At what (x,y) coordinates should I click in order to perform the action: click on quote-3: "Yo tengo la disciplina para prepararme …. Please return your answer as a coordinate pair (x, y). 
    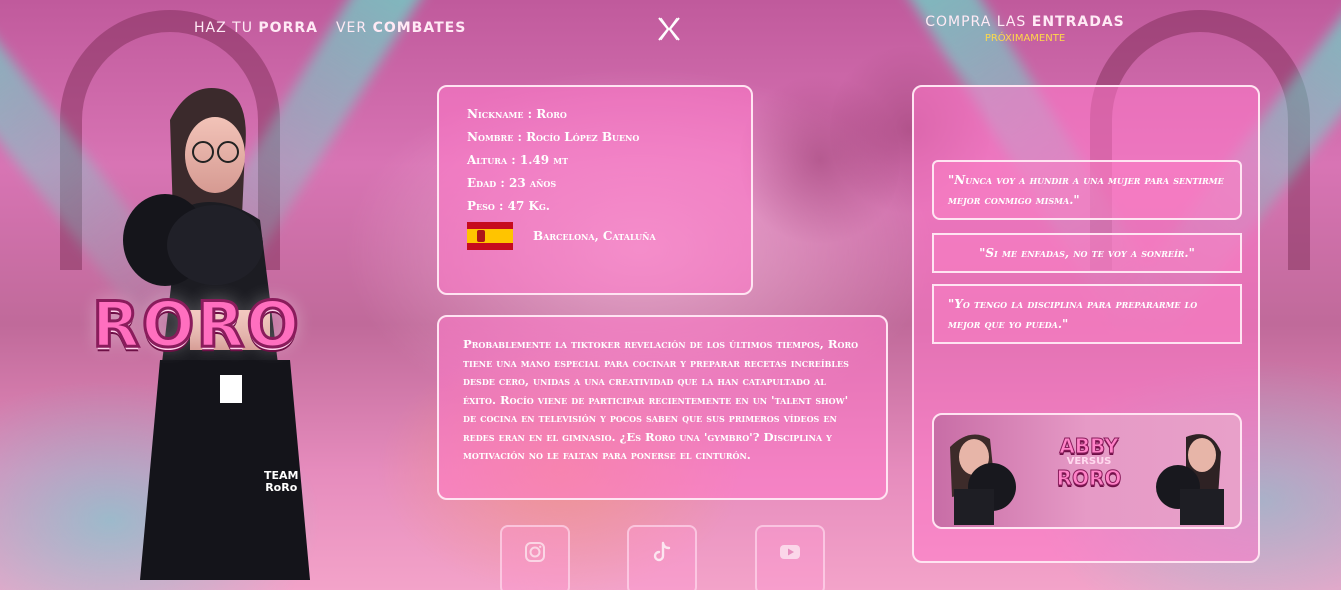
    Looking at the image, I should click on (1087, 314).